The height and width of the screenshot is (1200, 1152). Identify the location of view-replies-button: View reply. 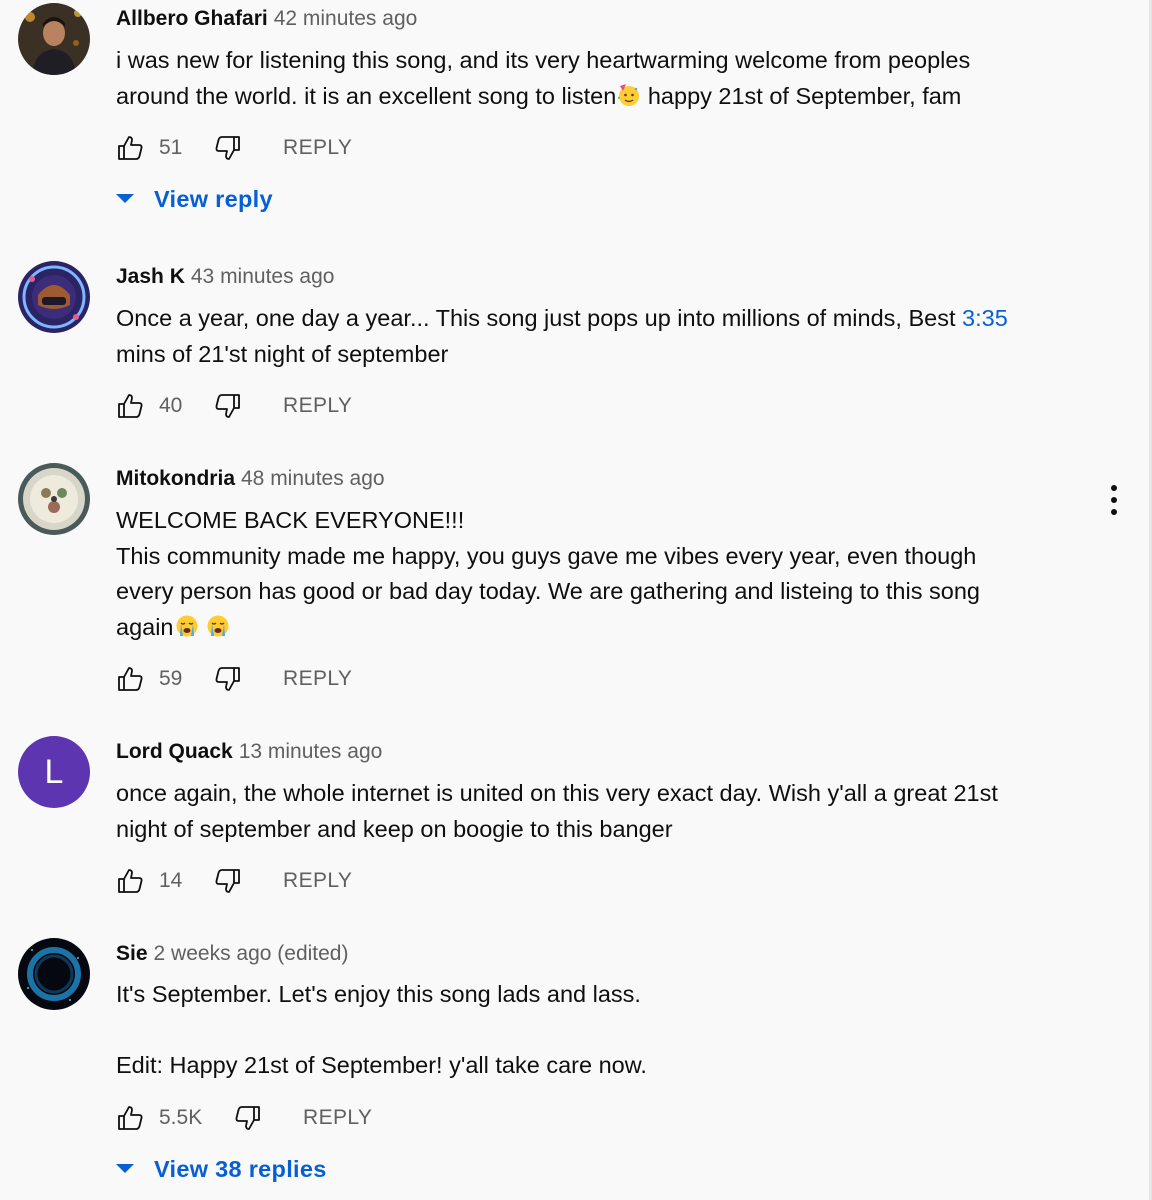
(194, 199).